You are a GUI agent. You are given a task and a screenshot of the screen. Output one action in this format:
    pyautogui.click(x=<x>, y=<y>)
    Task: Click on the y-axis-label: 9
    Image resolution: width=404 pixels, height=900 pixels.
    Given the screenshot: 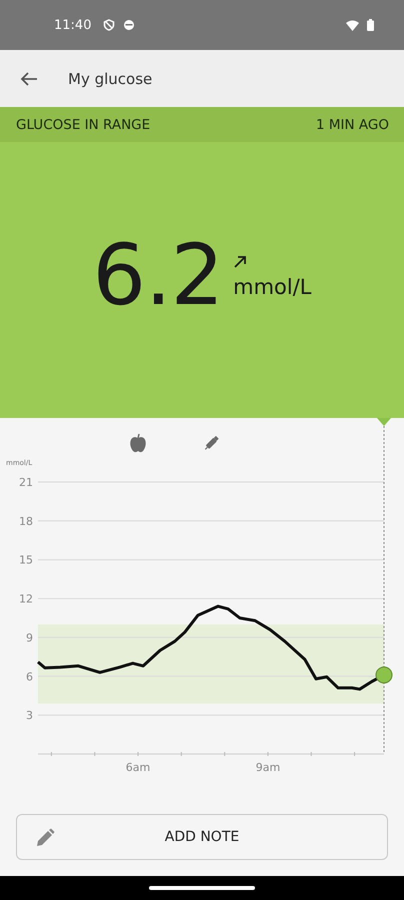 What is the action you would take?
    pyautogui.click(x=29, y=637)
    